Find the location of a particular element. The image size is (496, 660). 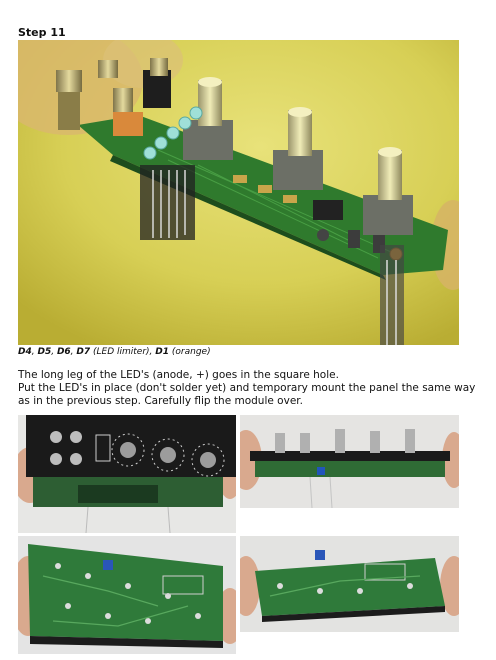

caption-part: D1 is located at coordinates (162, 352).